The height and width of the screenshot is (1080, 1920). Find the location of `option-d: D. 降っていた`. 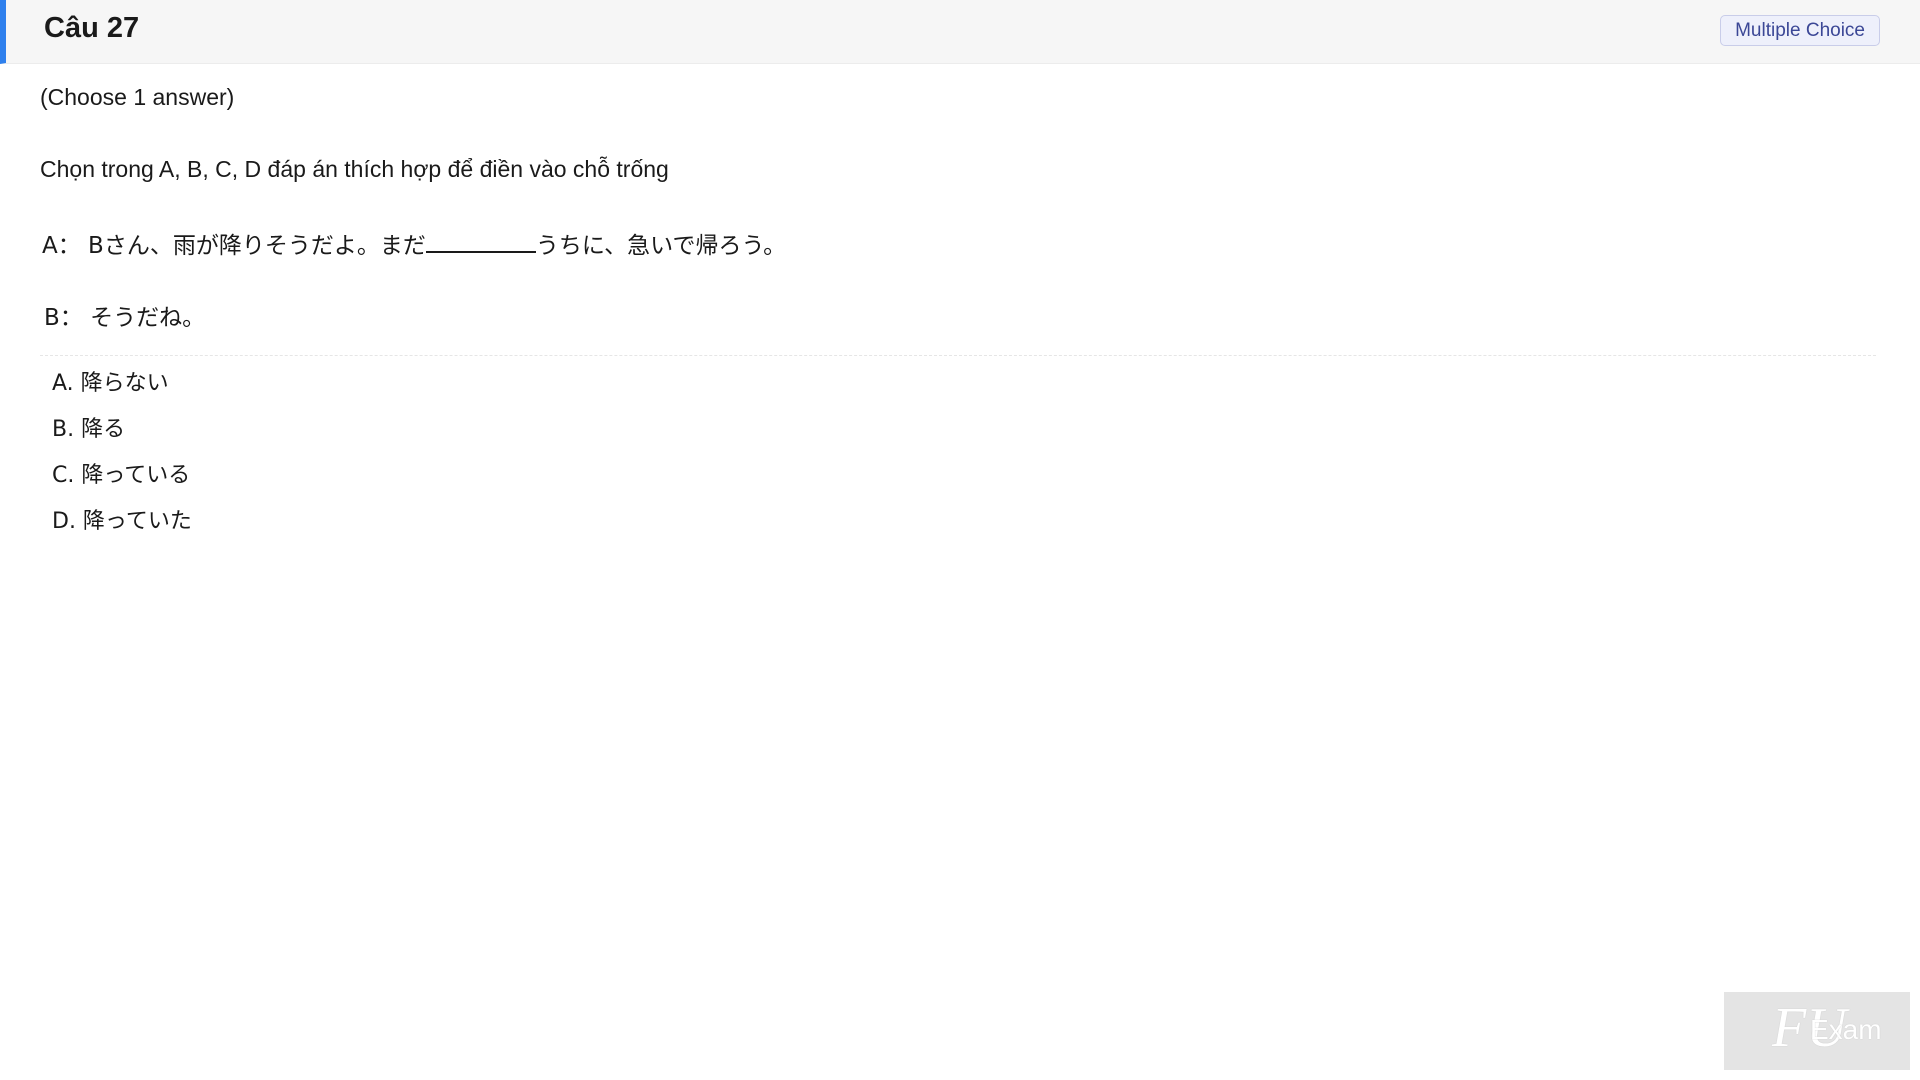

option-d: D. 降っていた is located at coordinates (122, 529).